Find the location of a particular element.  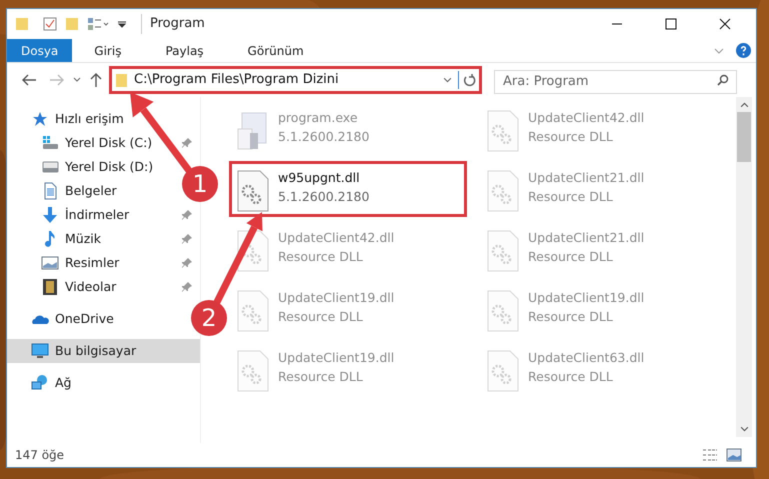

customize-caret-icon is located at coordinates (122, 24).